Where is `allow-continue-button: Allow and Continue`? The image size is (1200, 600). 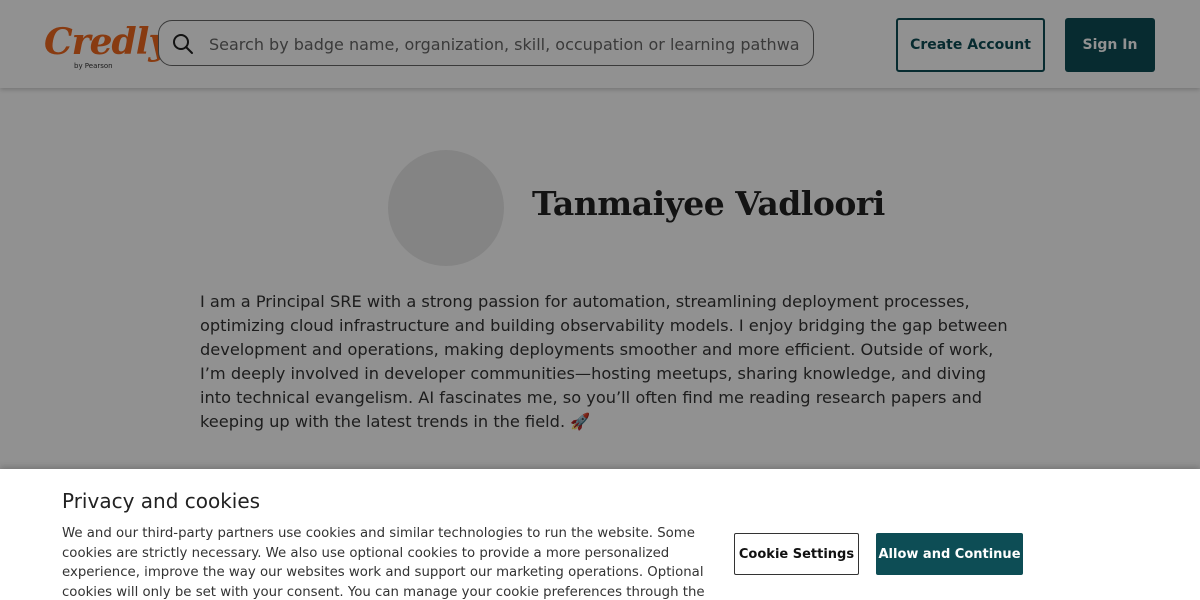
allow-continue-button: Allow and Continue is located at coordinates (949, 554).